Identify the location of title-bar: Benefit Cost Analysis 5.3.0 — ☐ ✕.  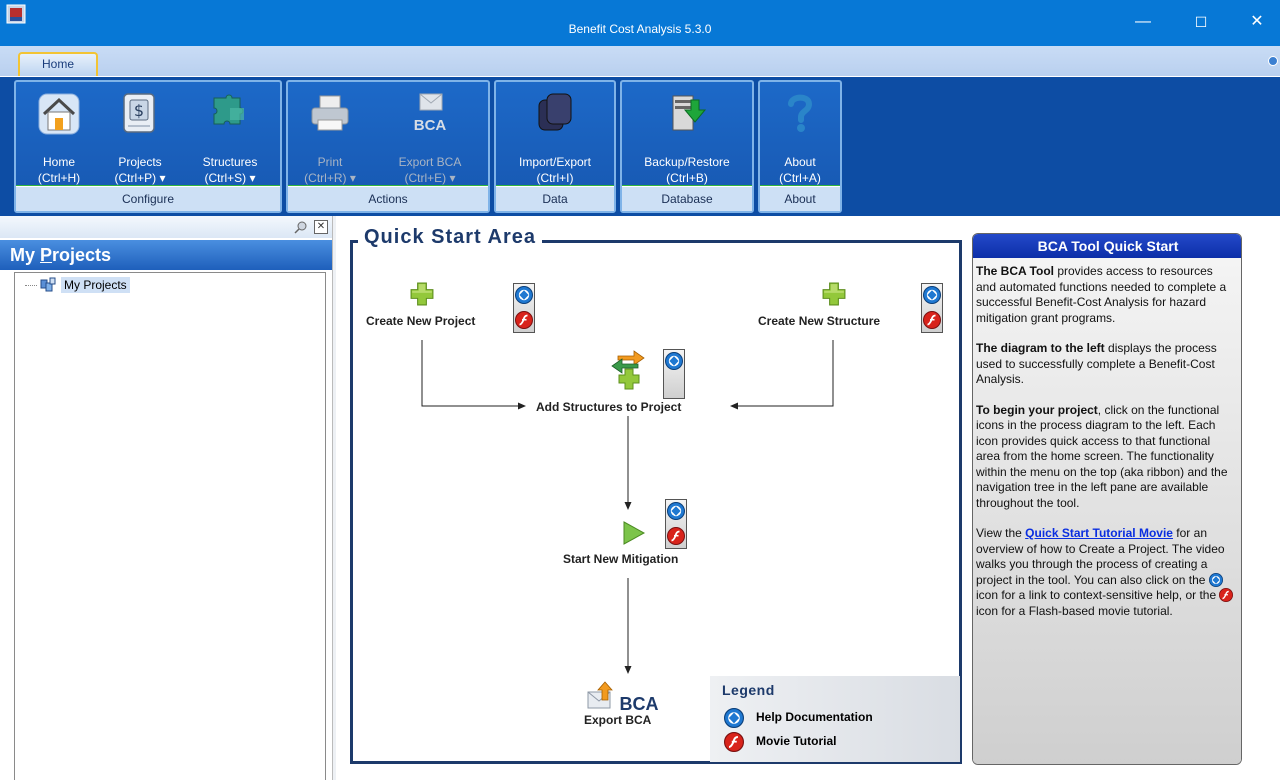
(640, 23).